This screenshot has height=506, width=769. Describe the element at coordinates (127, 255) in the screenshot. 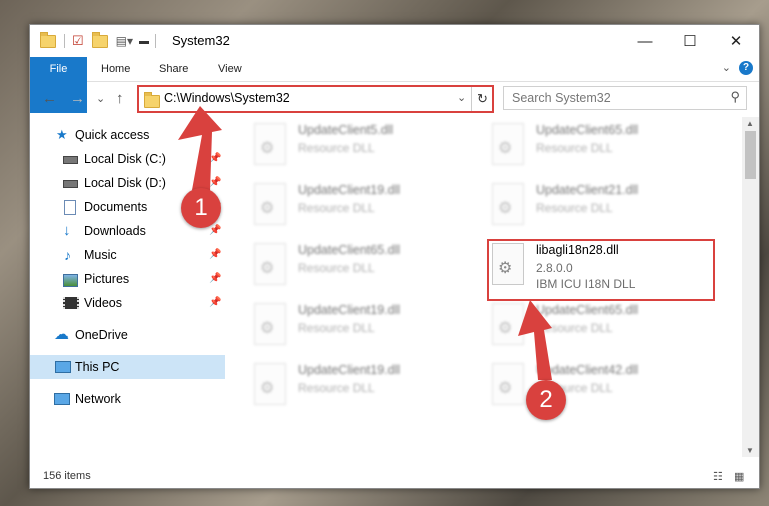

I see `sidebar-item-music: ♪ Music 📌` at that location.